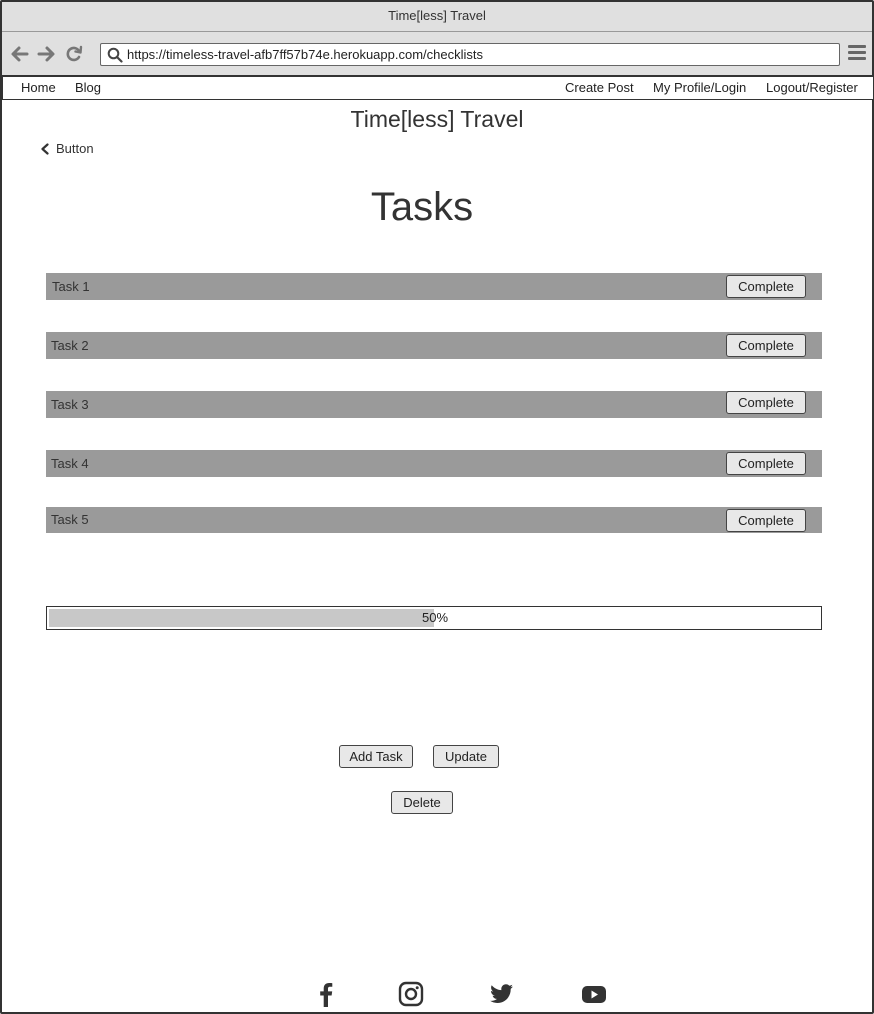 This screenshot has width=874, height=1014. I want to click on search-icon, so click(115, 55).